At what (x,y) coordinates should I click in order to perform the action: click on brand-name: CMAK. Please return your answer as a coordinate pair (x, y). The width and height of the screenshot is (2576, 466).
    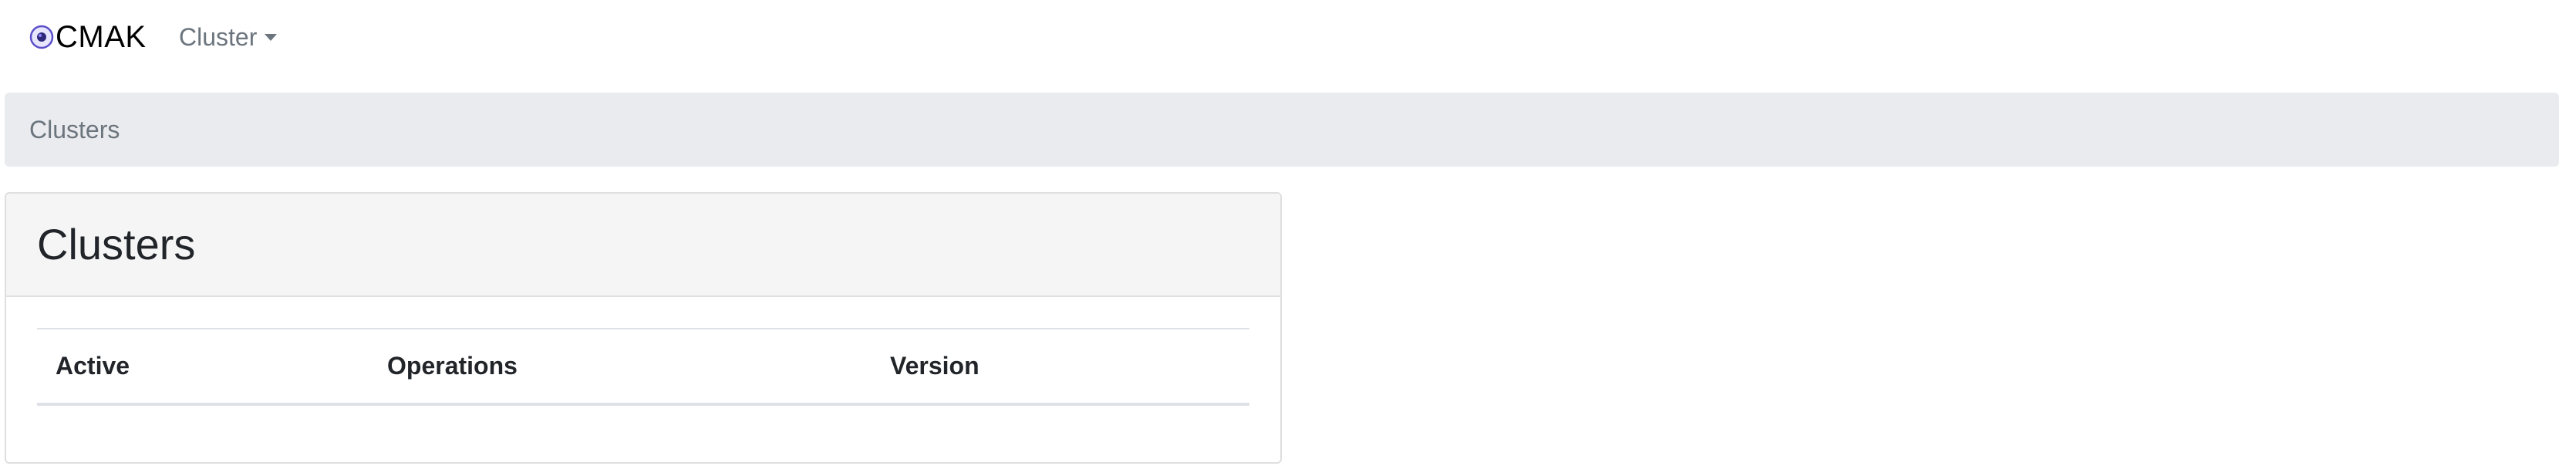
    Looking at the image, I should click on (101, 37).